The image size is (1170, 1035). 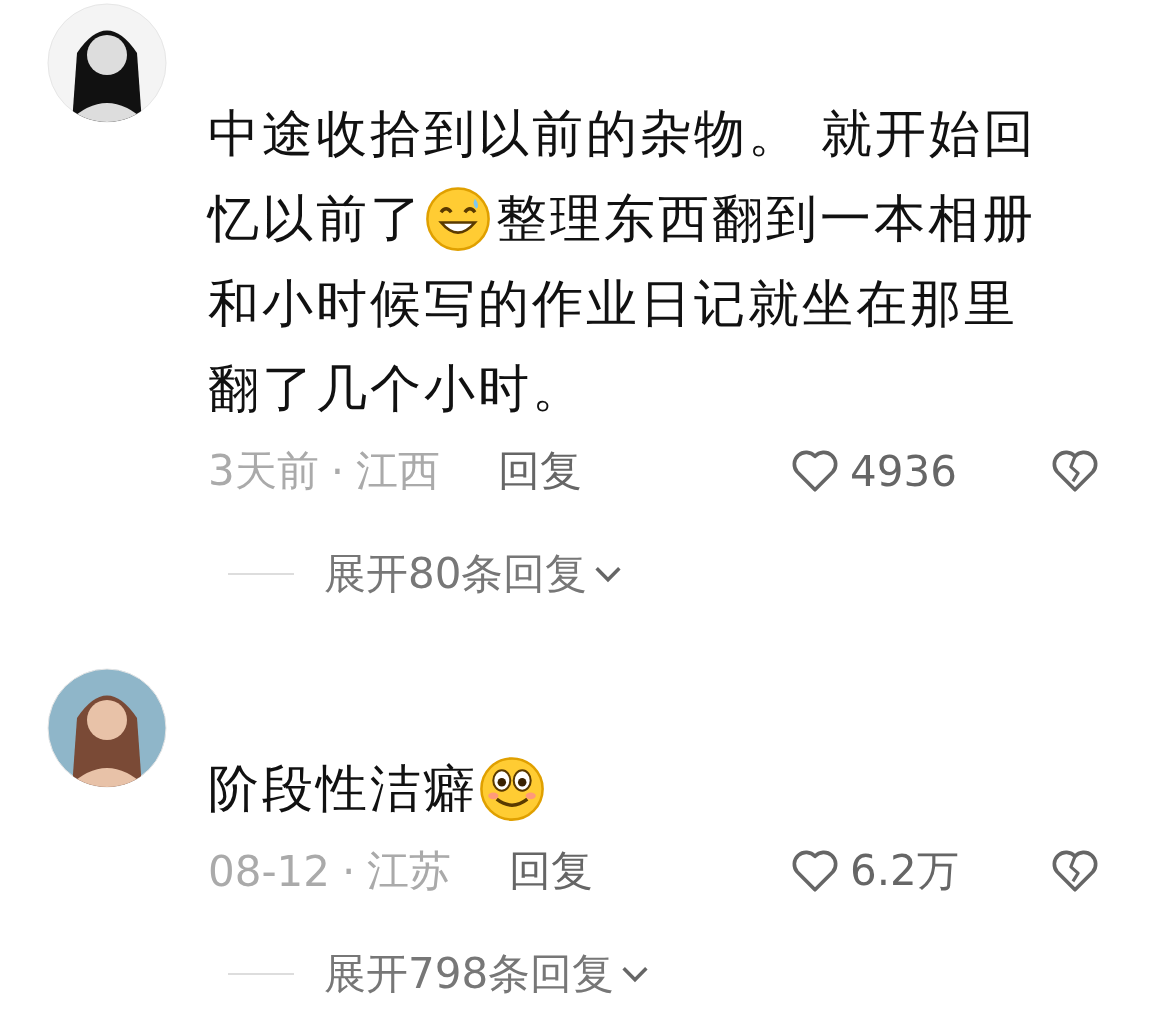 What do you see at coordinates (409, 871) in the screenshot?
I see `location: 江苏` at bounding box center [409, 871].